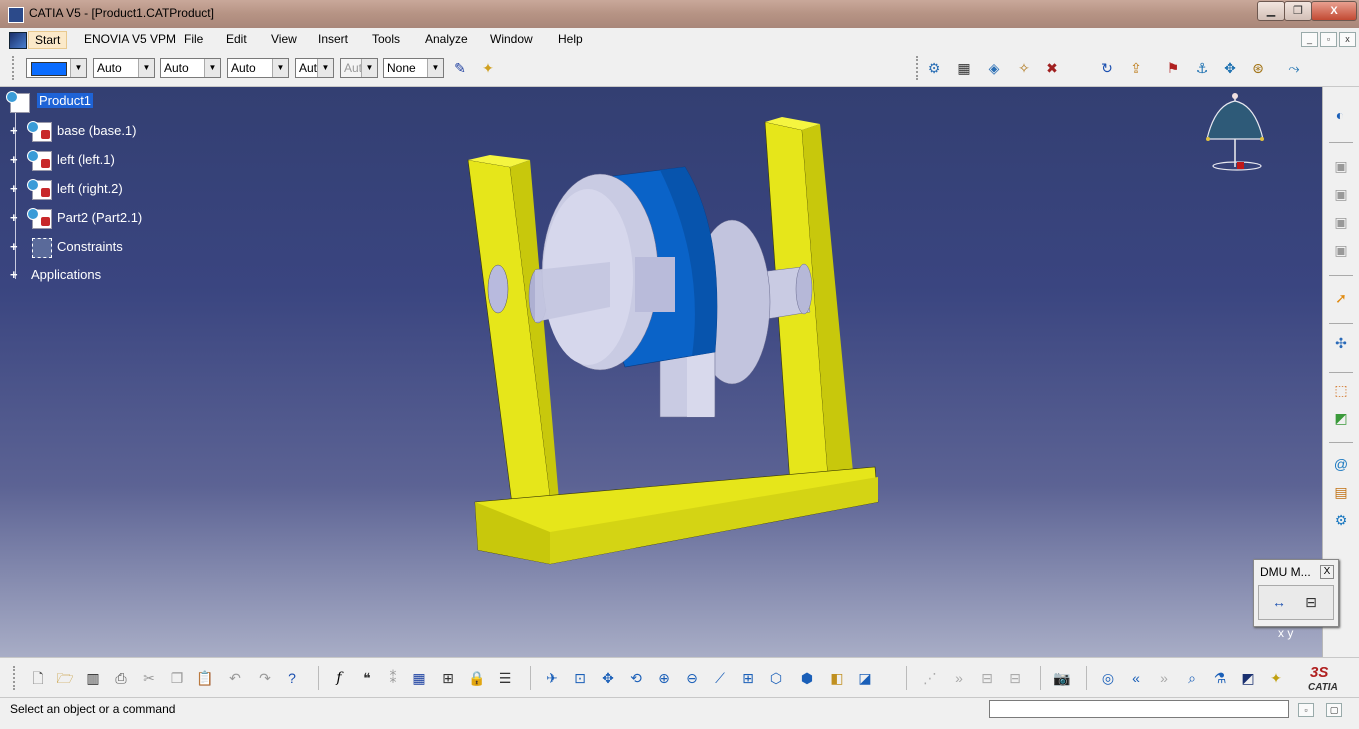 This screenshot has height=729, width=1359. I want to click on iso-view-icon: ⬡, so click(776, 678).